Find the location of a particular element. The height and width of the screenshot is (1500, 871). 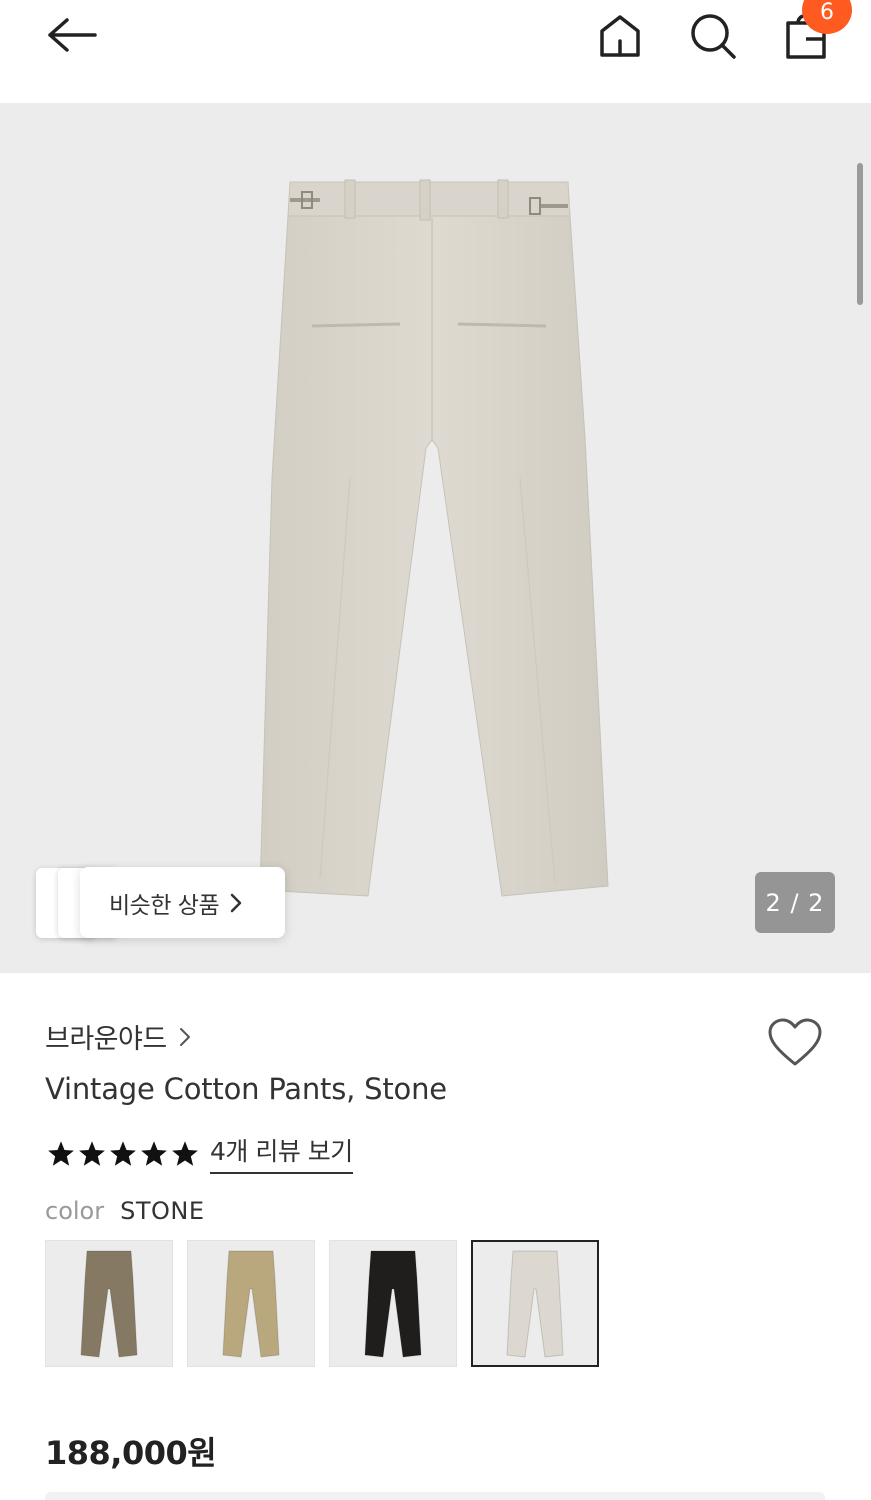

star-rating is located at coordinates (122, 1153).